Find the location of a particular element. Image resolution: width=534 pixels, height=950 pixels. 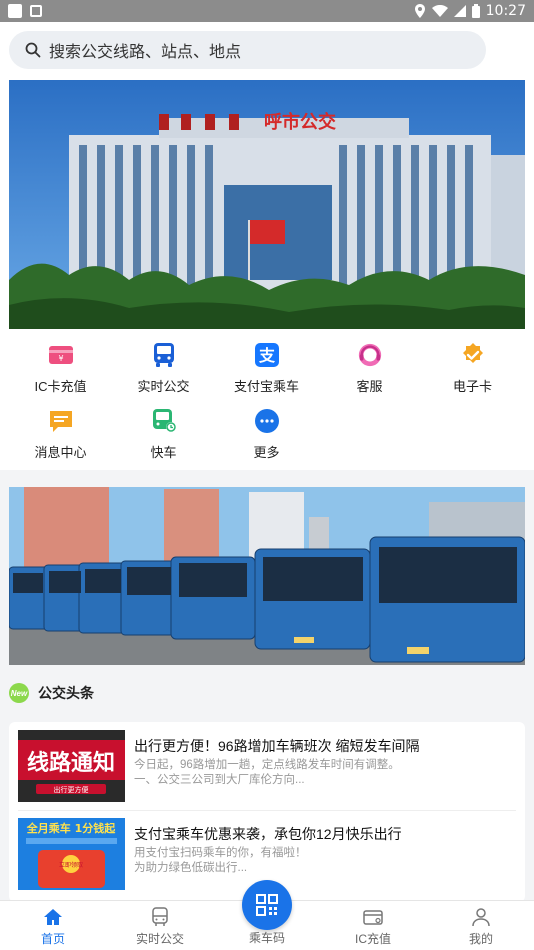

download-icon is located at coordinates (36, 11).